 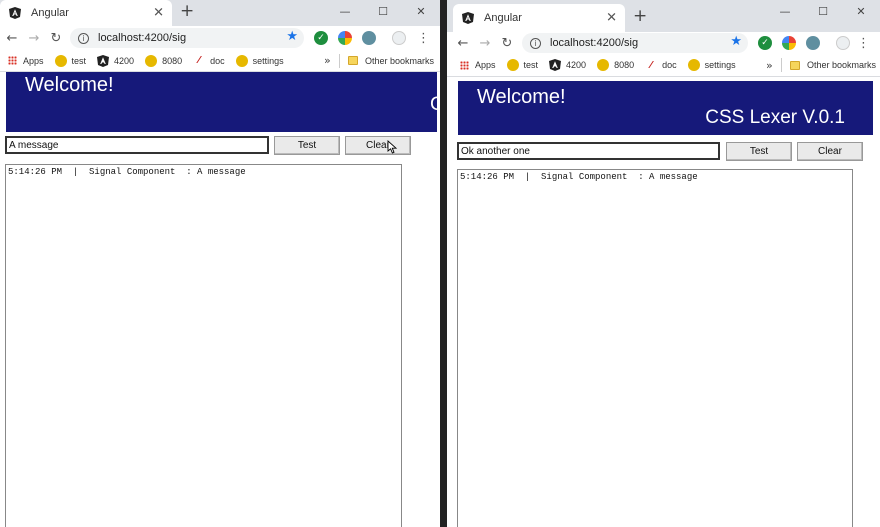 I want to click on signal-controls: A message Test Clear, so click(x=220, y=149).